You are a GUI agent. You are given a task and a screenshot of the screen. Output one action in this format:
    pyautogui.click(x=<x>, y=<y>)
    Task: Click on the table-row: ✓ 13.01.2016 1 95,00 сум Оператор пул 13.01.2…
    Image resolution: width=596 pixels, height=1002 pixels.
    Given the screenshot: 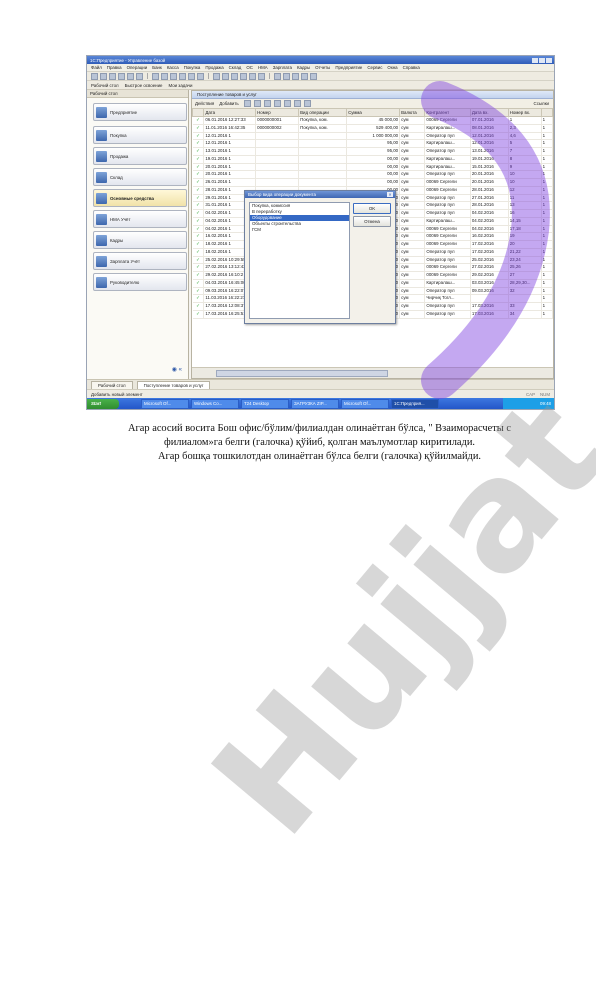 What is the action you would take?
    pyautogui.click(x=372, y=151)
    